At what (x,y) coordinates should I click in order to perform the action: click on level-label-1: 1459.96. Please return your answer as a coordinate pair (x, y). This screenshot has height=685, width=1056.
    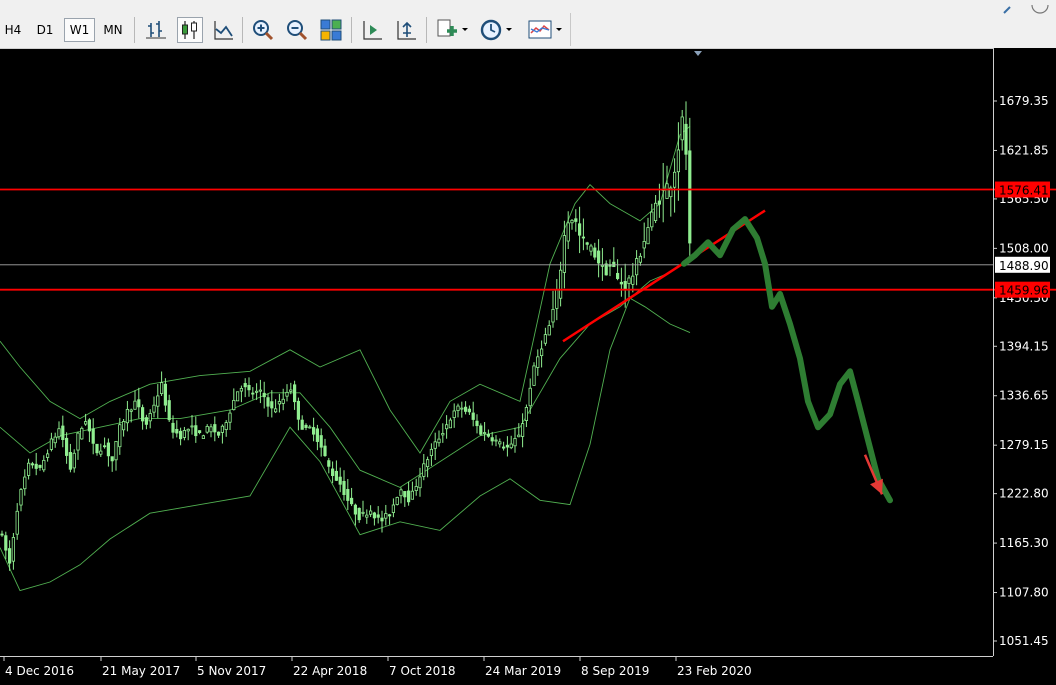
    Looking at the image, I should click on (1024, 291).